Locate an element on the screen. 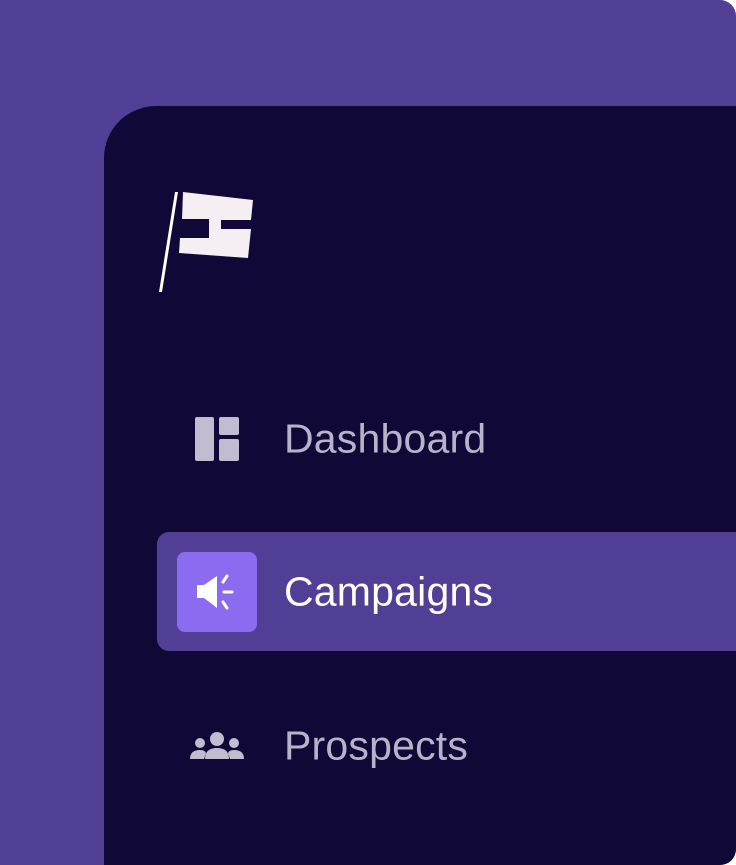  people-icon is located at coordinates (217, 746).